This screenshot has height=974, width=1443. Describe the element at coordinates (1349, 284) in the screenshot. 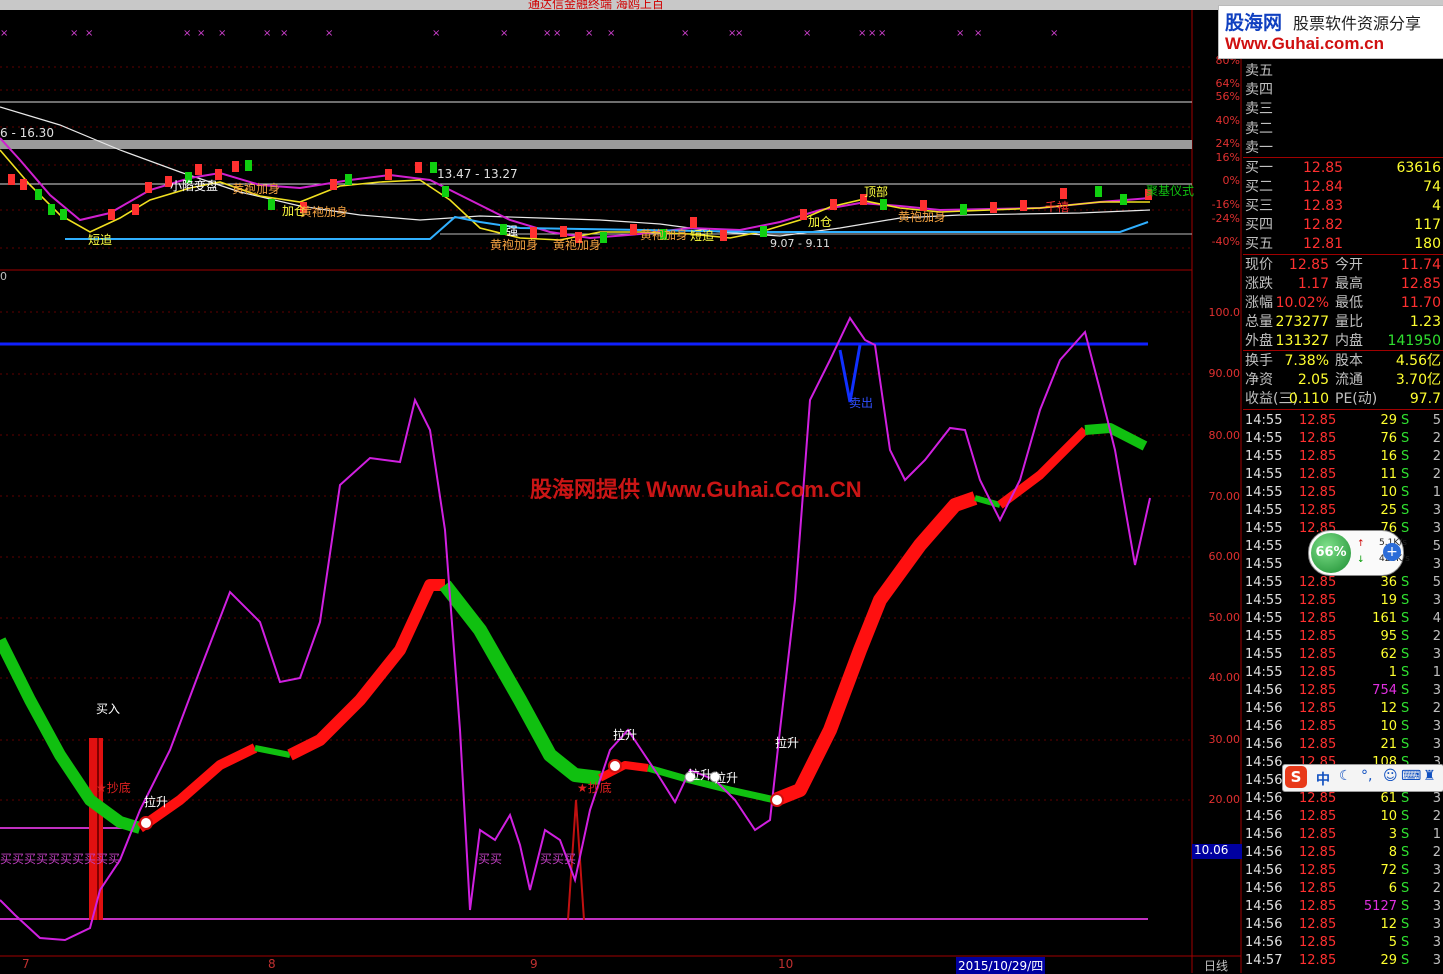

I see `stat-label: 最高` at that location.